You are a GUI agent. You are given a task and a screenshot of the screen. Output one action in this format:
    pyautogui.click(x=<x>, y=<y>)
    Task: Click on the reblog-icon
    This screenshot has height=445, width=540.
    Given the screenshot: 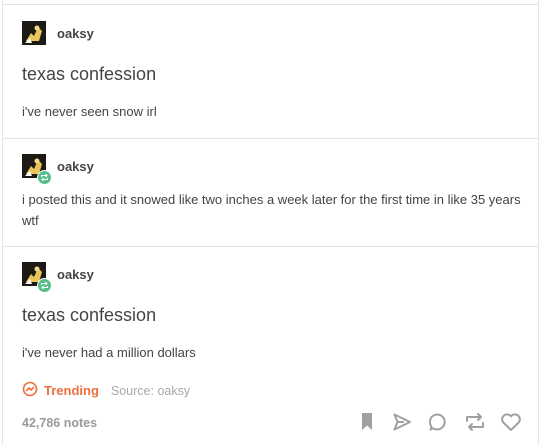 What is the action you would take?
    pyautogui.click(x=475, y=424)
    